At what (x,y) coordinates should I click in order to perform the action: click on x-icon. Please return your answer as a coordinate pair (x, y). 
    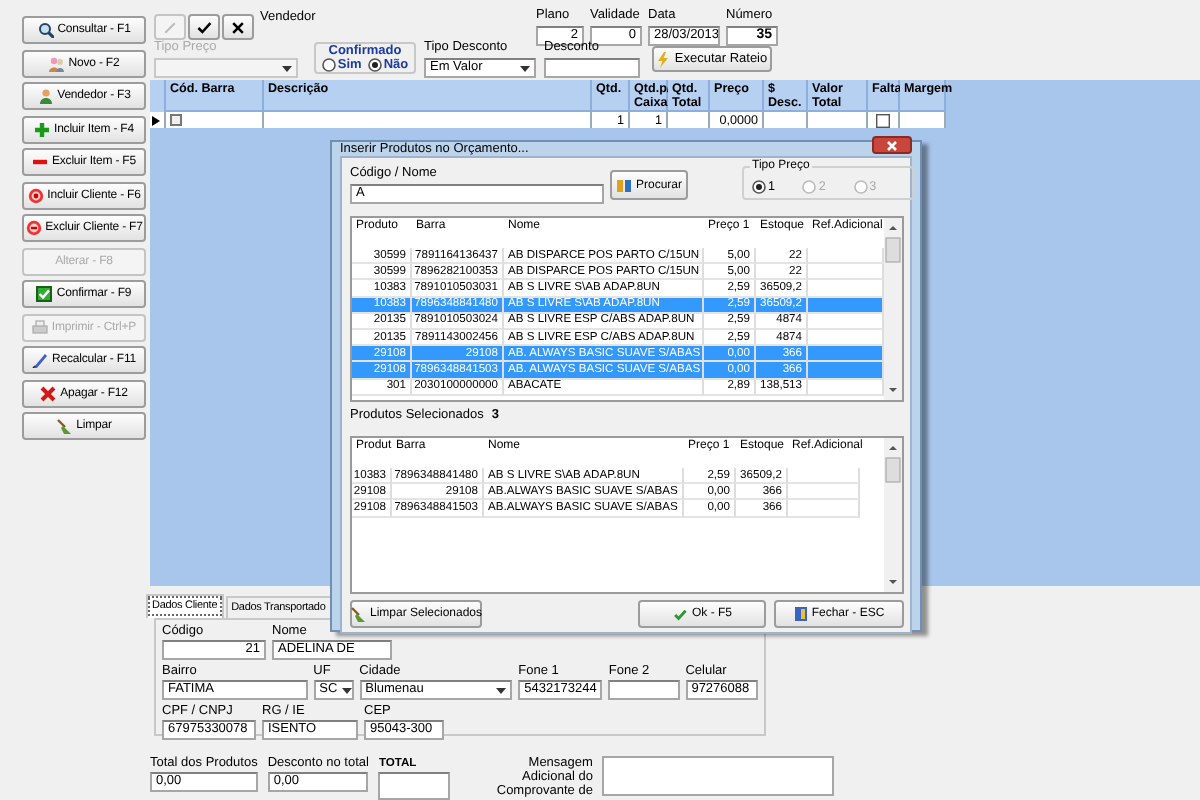
    Looking at the image, I should click on (48, 393).